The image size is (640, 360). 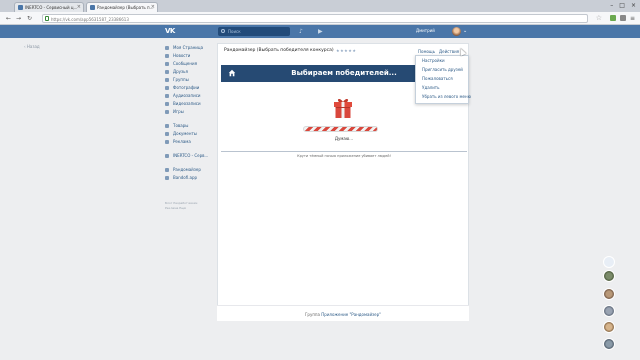 I want to click on browser-tab-randomizer: Рандомайзер (Выбрать п... ×, so click(x=122, y=7).